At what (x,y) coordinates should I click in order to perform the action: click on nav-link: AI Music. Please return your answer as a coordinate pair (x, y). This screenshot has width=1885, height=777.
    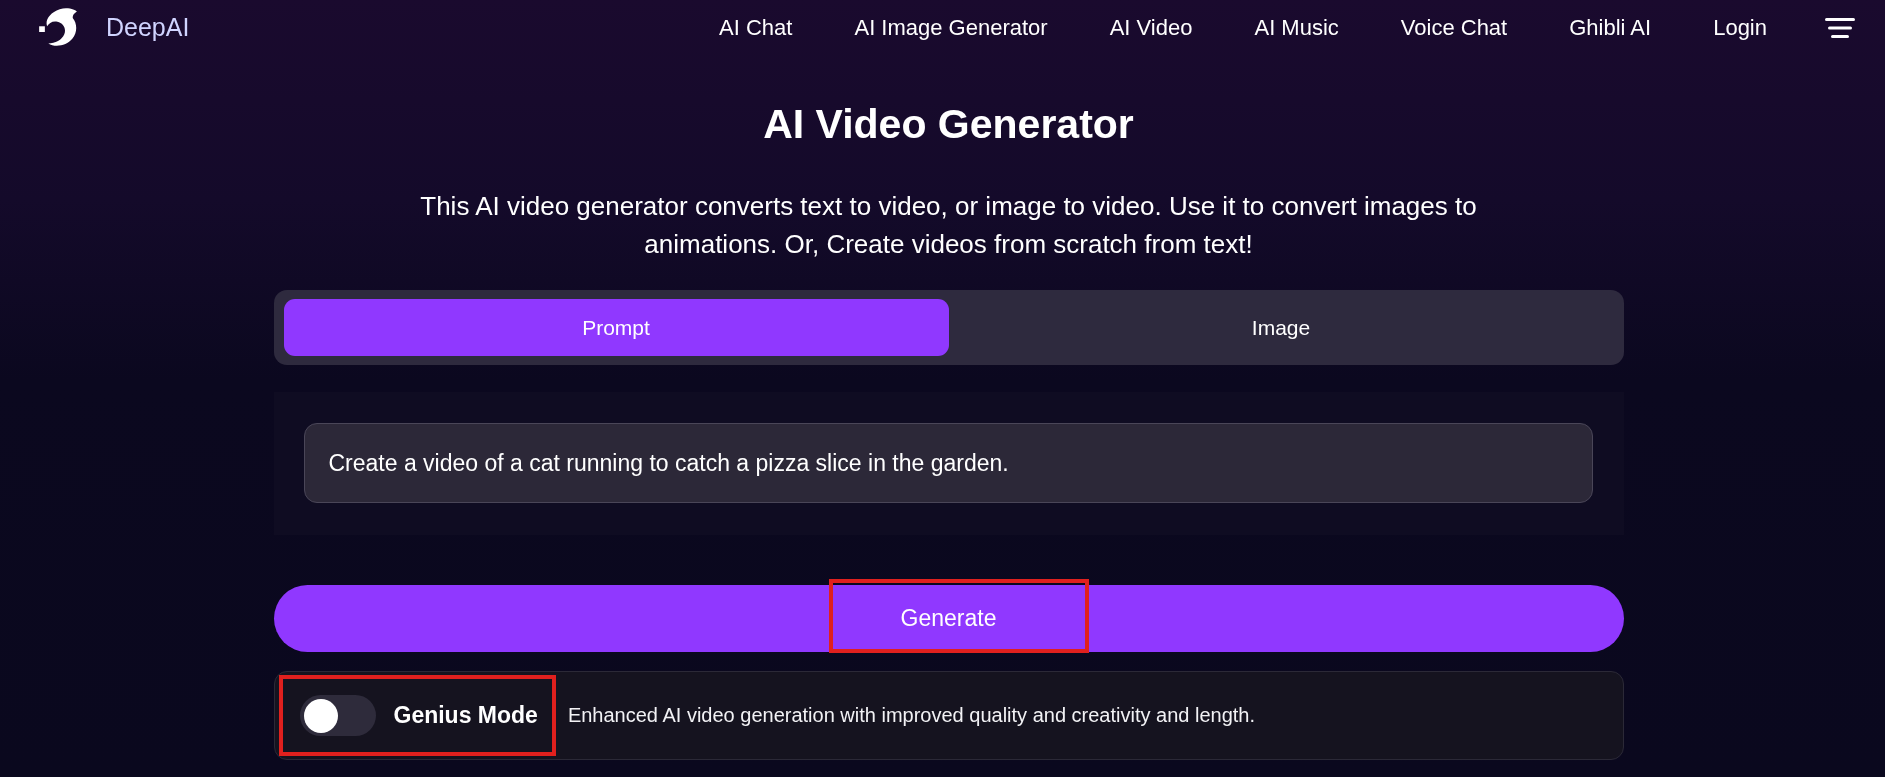
    Looking at the image, I should click on (1296, 27).